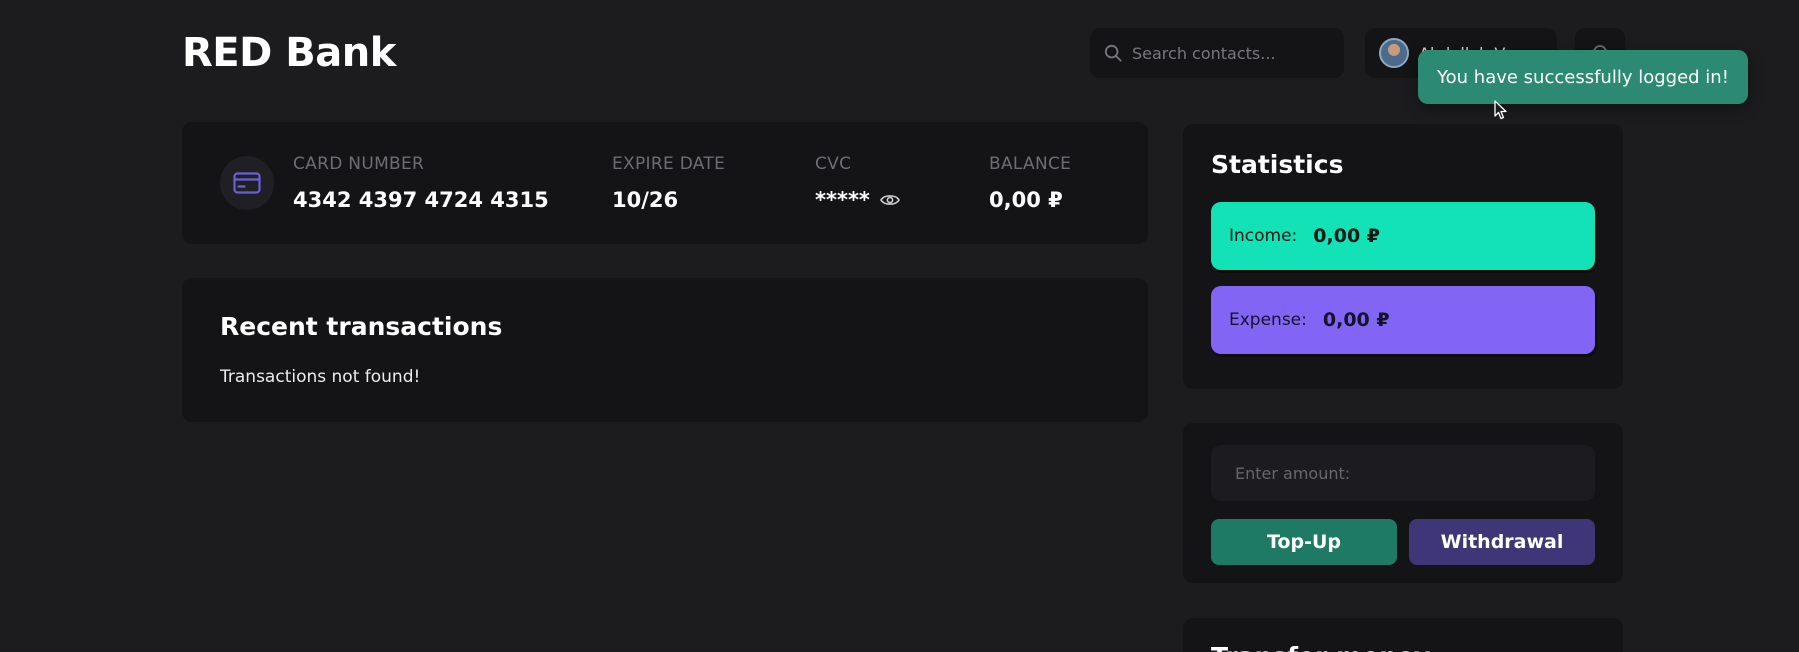 This screenshot has width=1799, height=652. I want to click on credit-card-icon, so click(247, 183).